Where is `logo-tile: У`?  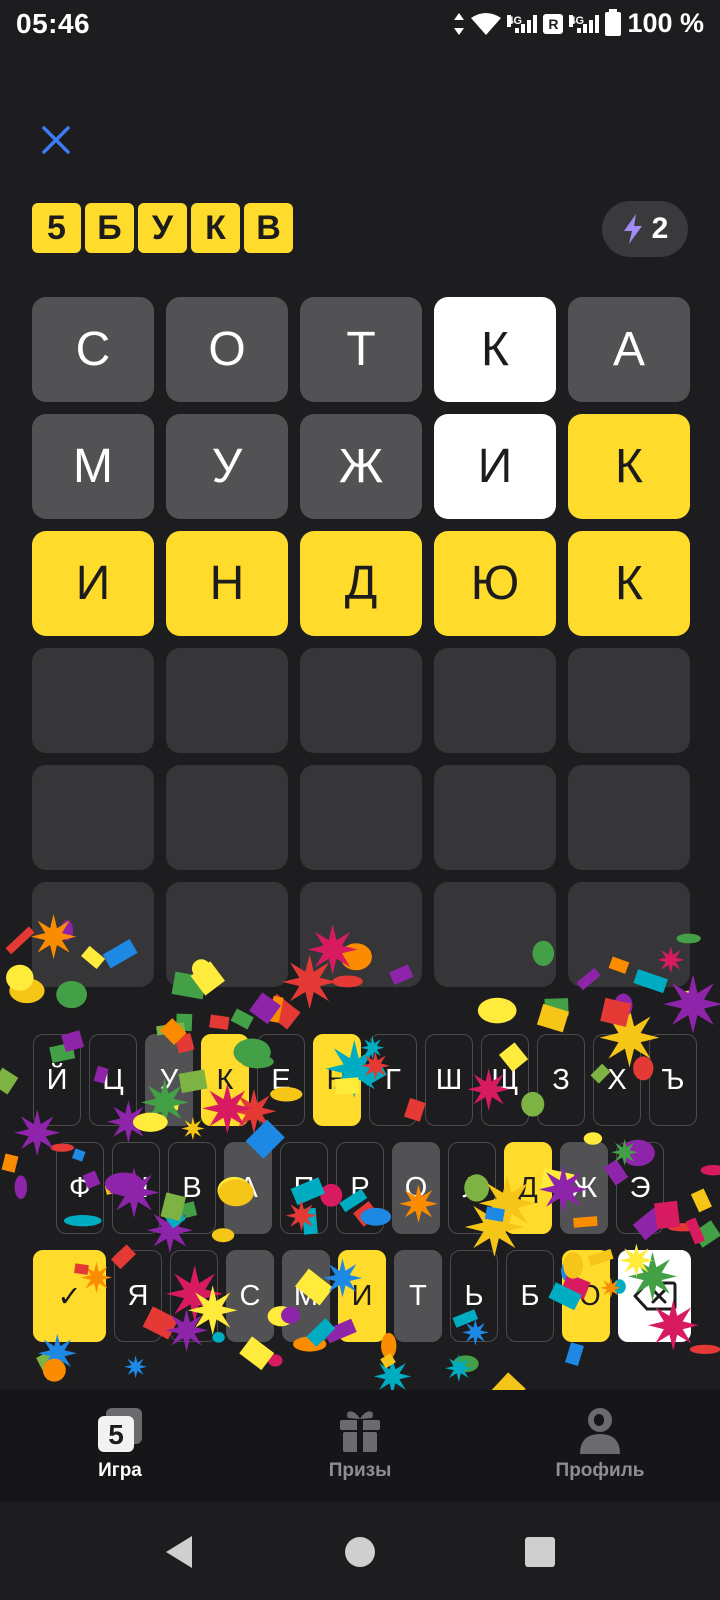
logo-tile: У is located at coordinates (162, 228).